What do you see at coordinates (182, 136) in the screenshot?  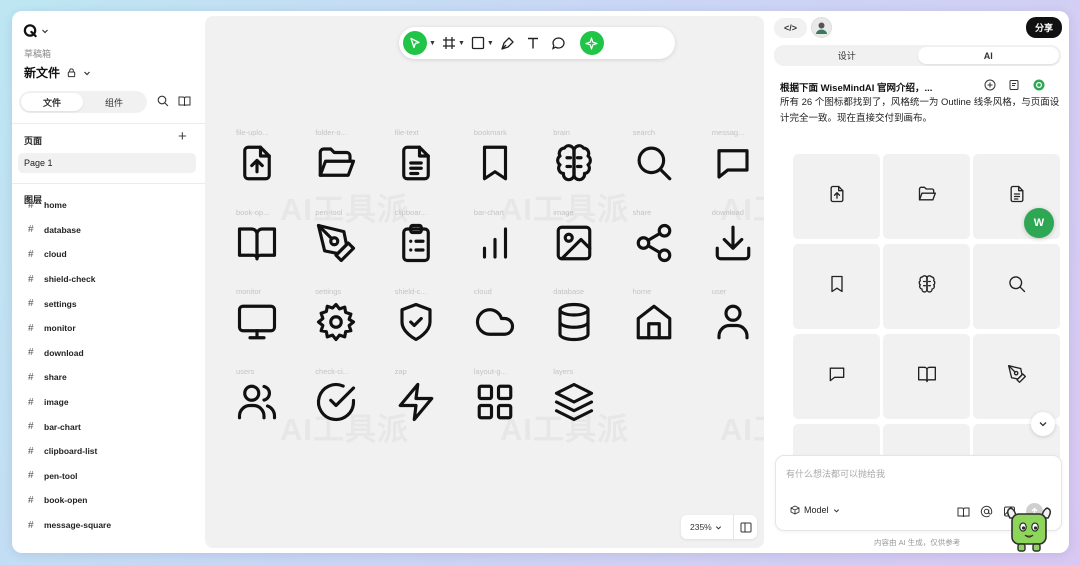 I see `add-page-button: +` at bounding box center [182, 136].